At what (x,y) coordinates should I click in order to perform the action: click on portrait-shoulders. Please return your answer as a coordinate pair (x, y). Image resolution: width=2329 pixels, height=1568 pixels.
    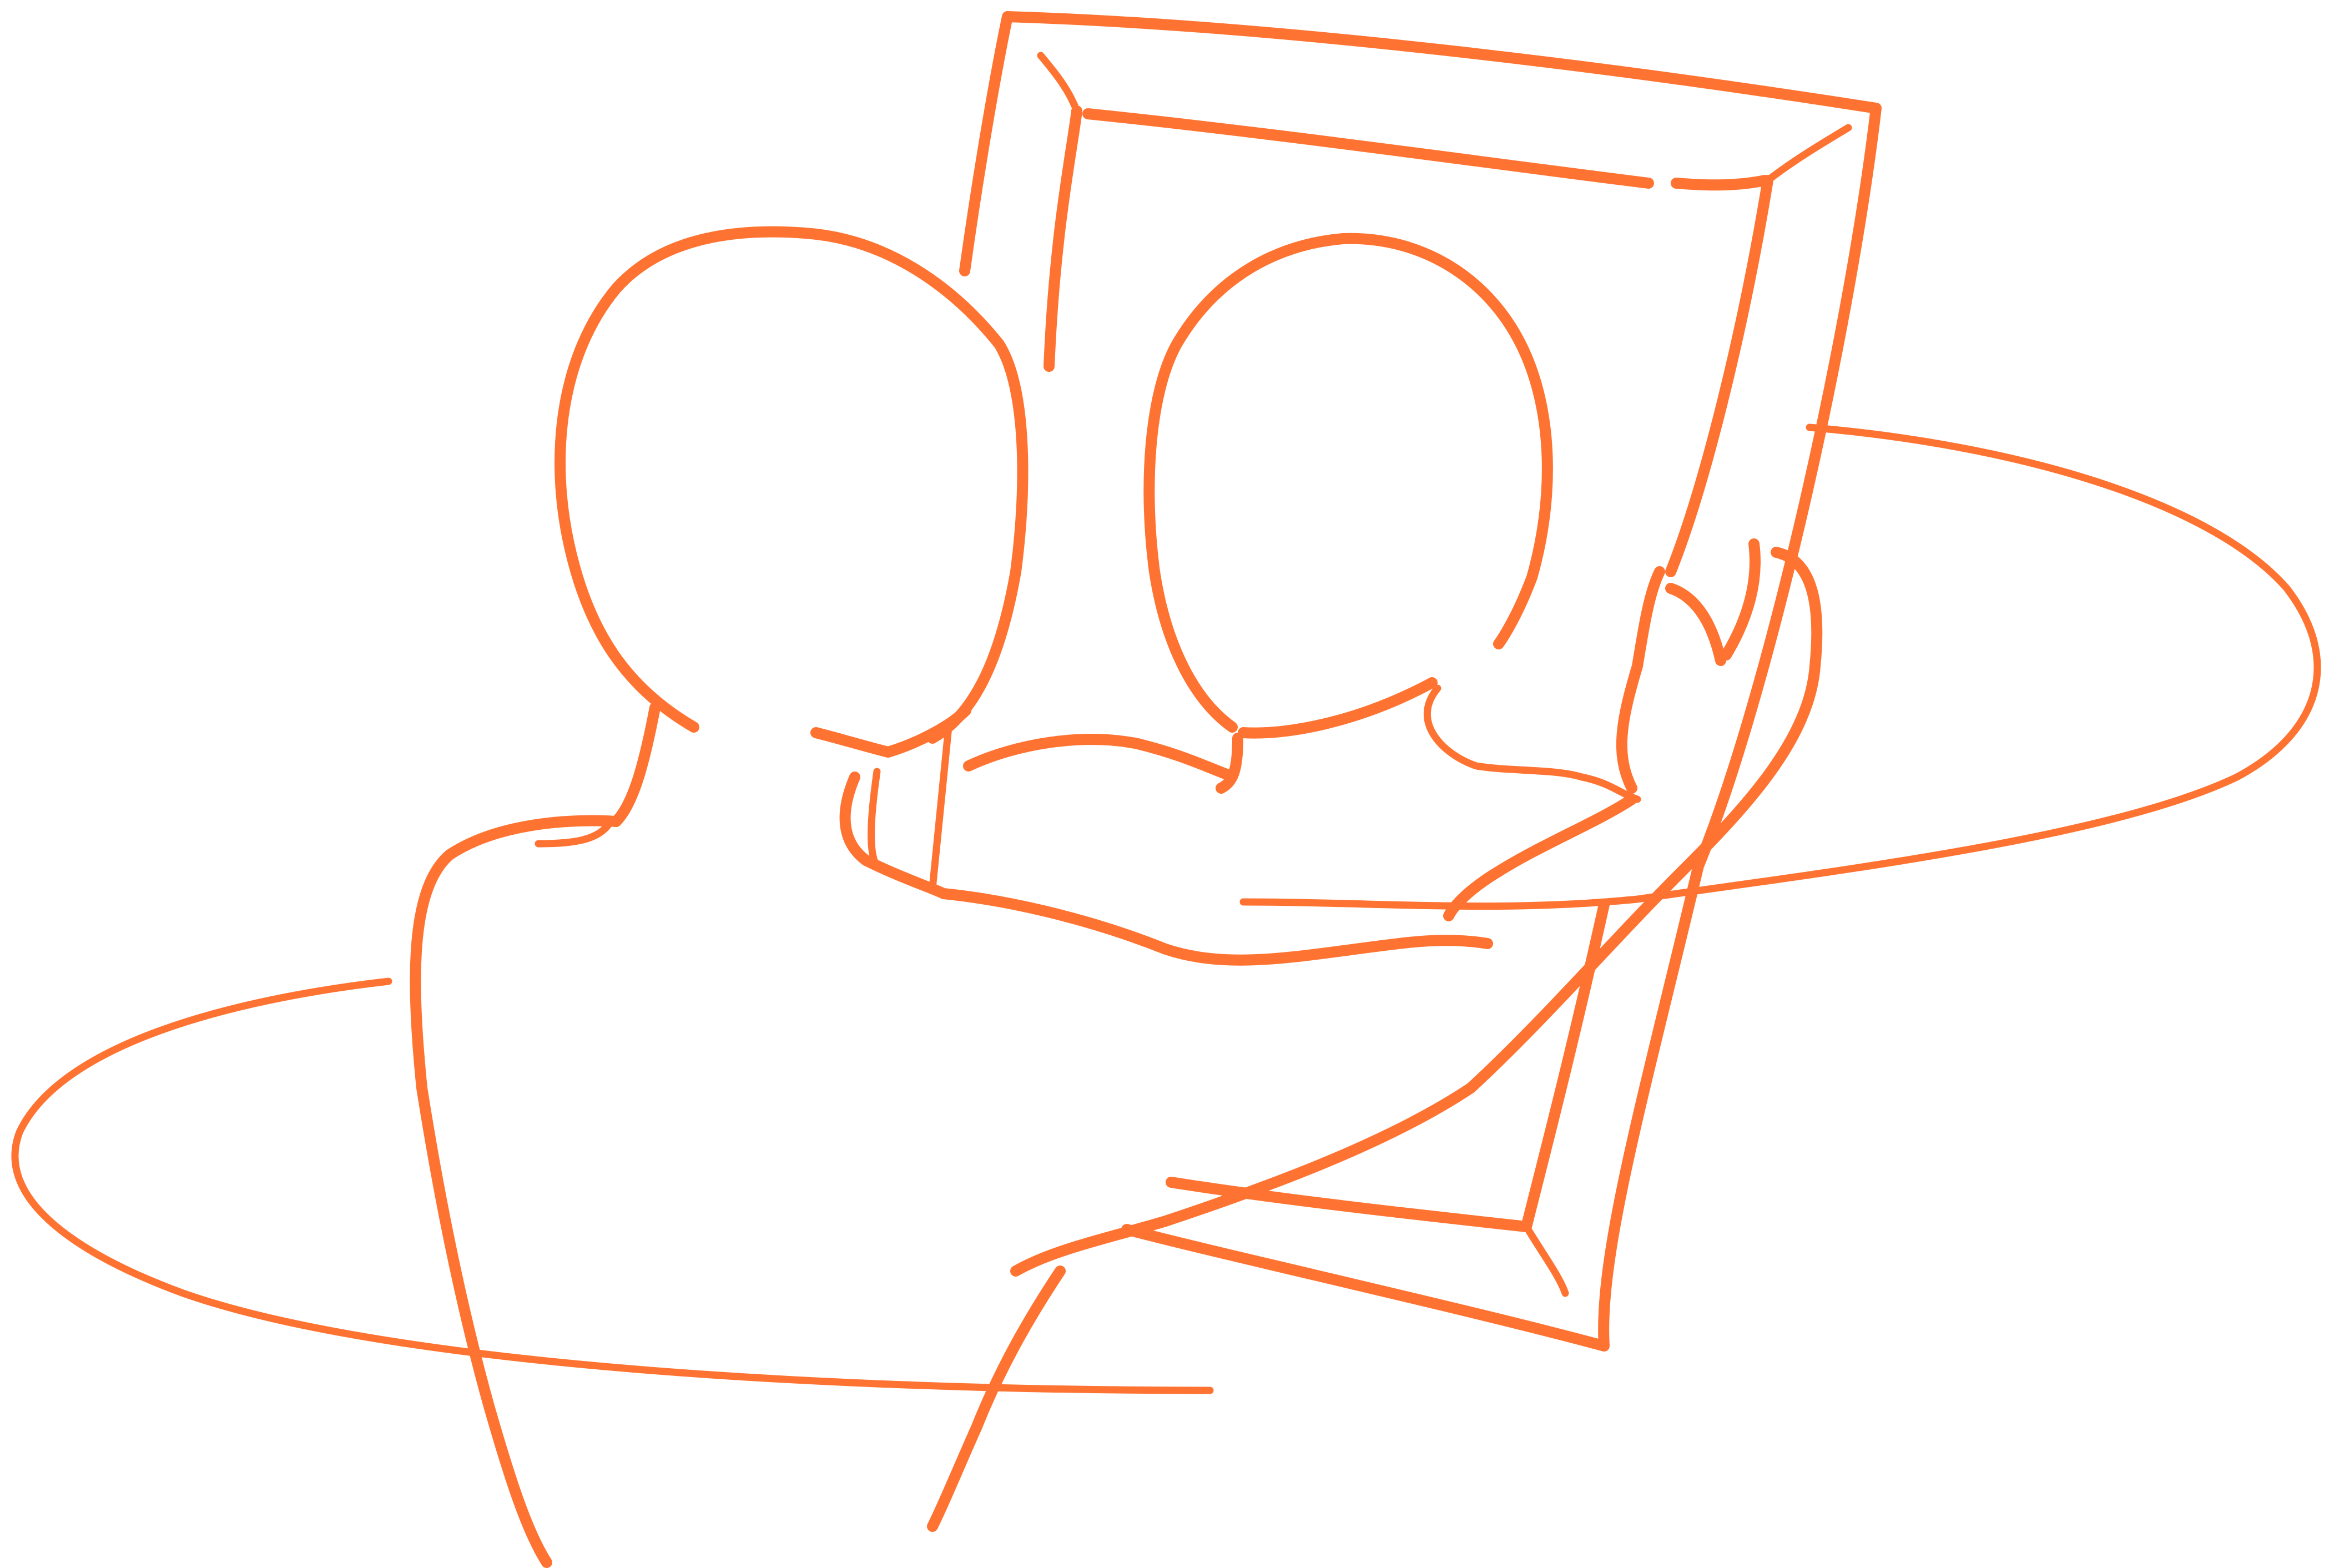
    Looking at the image, I should click on (1097, 757).